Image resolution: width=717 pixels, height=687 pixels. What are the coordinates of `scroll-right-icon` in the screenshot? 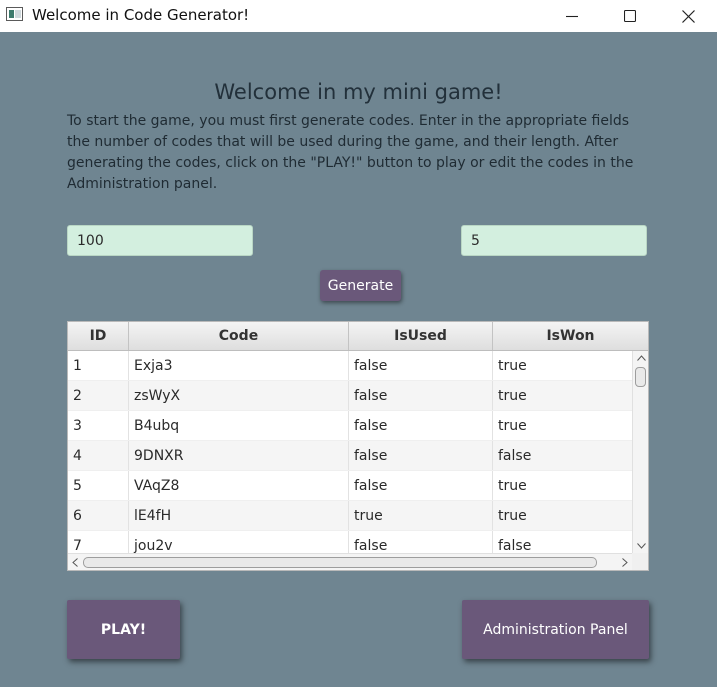 It's located at (625, 562).